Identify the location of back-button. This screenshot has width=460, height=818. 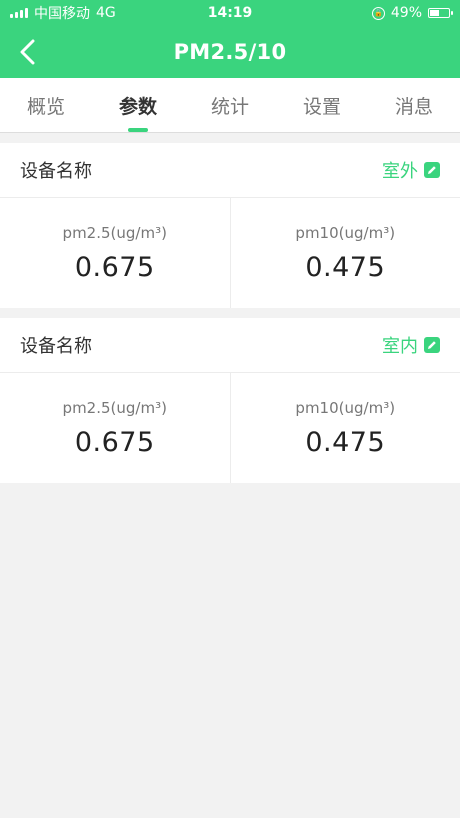
(28, 52).